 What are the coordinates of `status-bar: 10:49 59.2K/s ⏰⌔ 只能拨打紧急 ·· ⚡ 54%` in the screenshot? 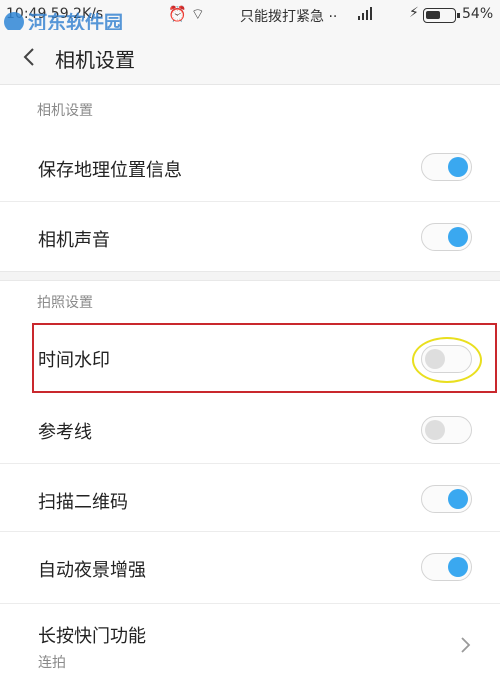 It's located at (250, 15).